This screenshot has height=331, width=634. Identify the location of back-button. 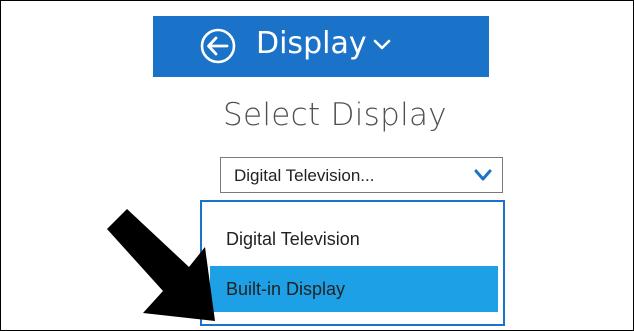
(218, 46).